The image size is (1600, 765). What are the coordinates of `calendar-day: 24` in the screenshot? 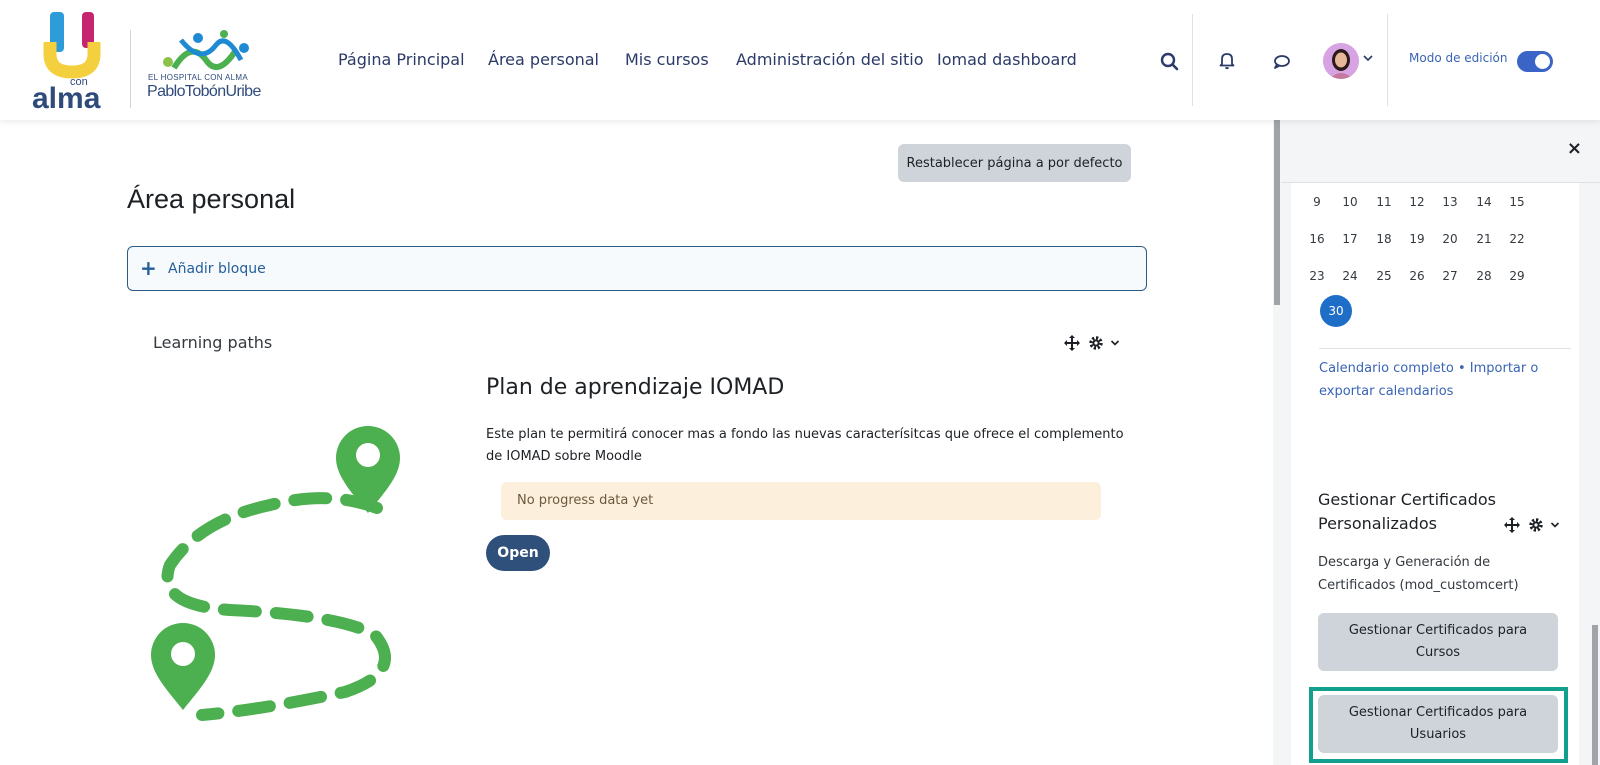 It's located at (1350, 276).